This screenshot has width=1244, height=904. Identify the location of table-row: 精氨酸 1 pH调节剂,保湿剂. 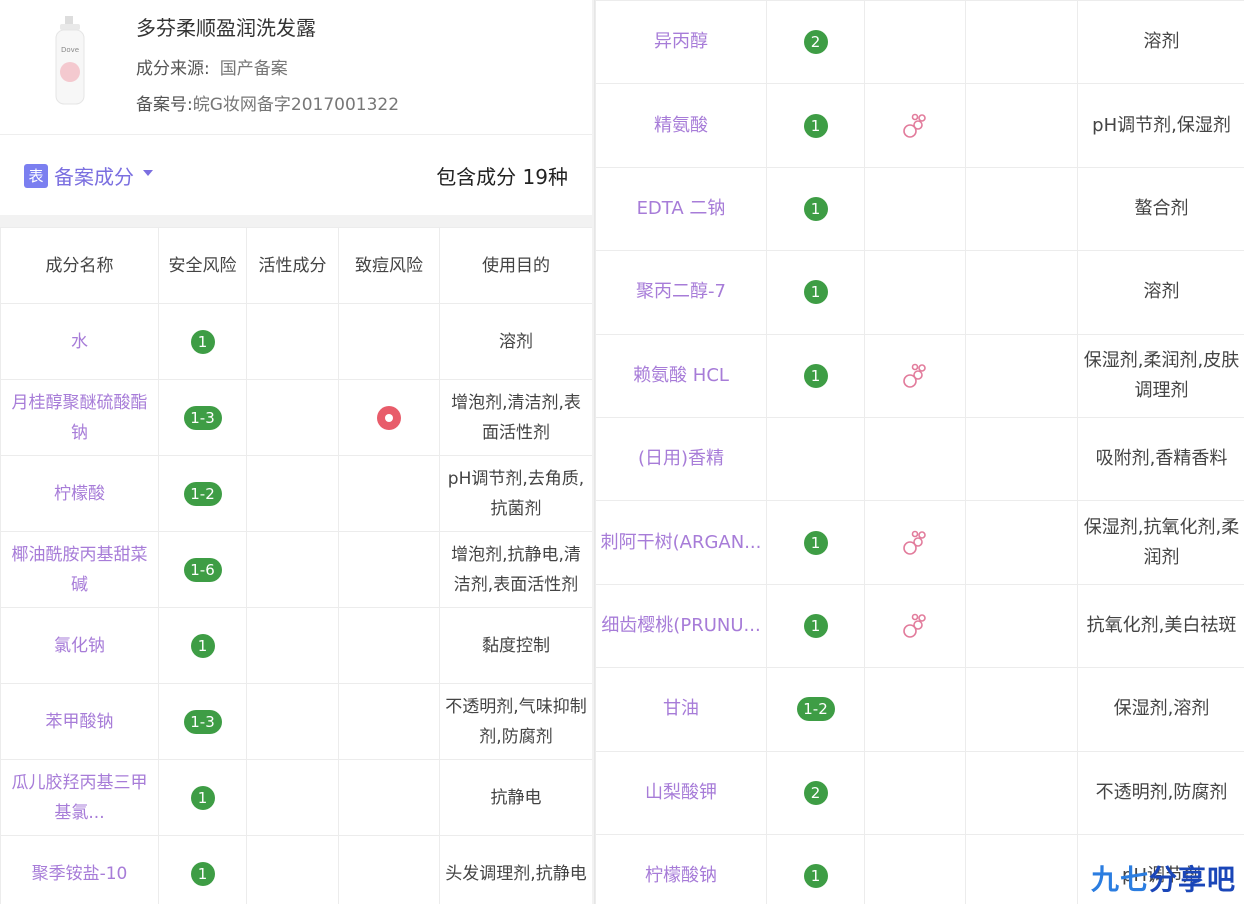
(919, 125).